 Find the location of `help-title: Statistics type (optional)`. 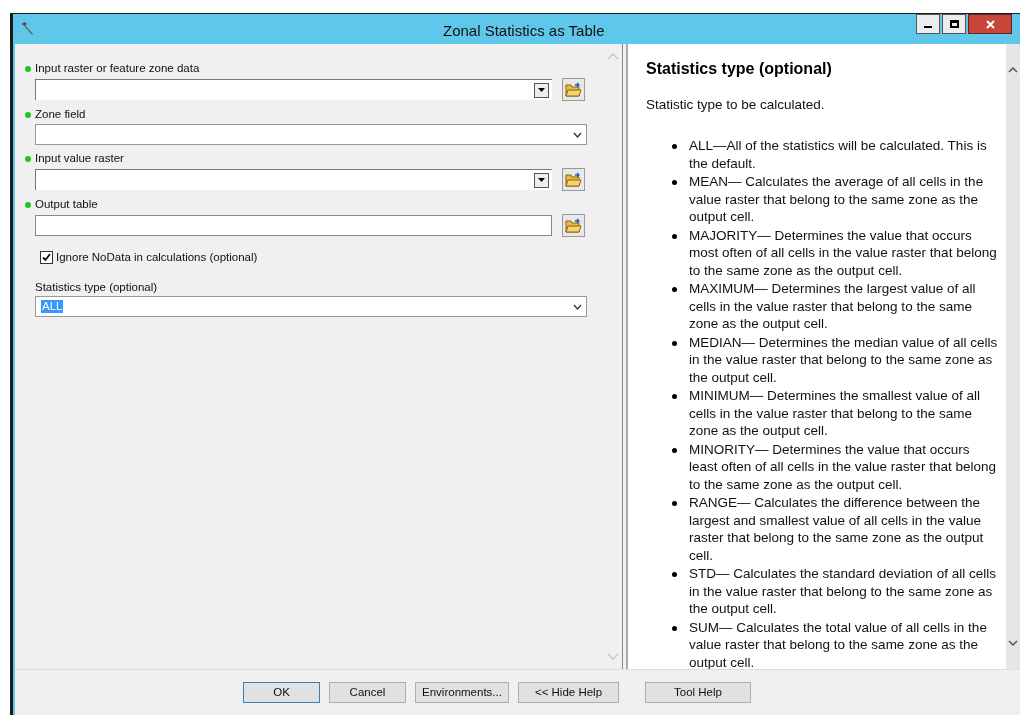

help-title: Statistics type (optional) is located at coordinates (739, 69).